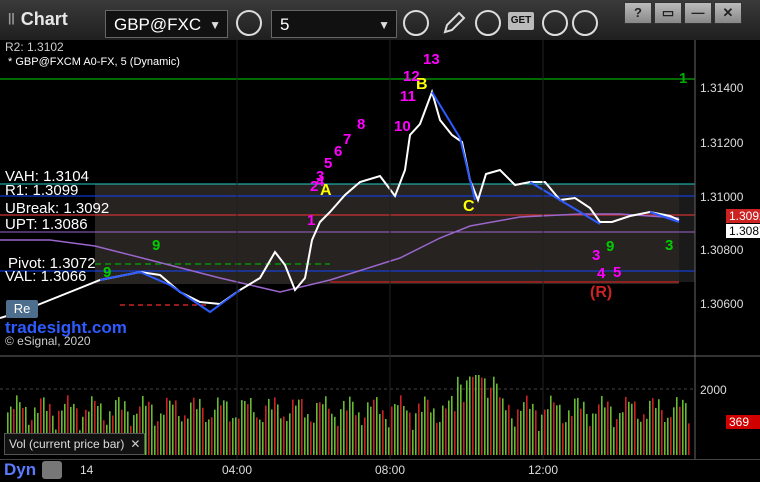 The image size is (760, 482). I want to click on alert-icon, so click(585, 23).